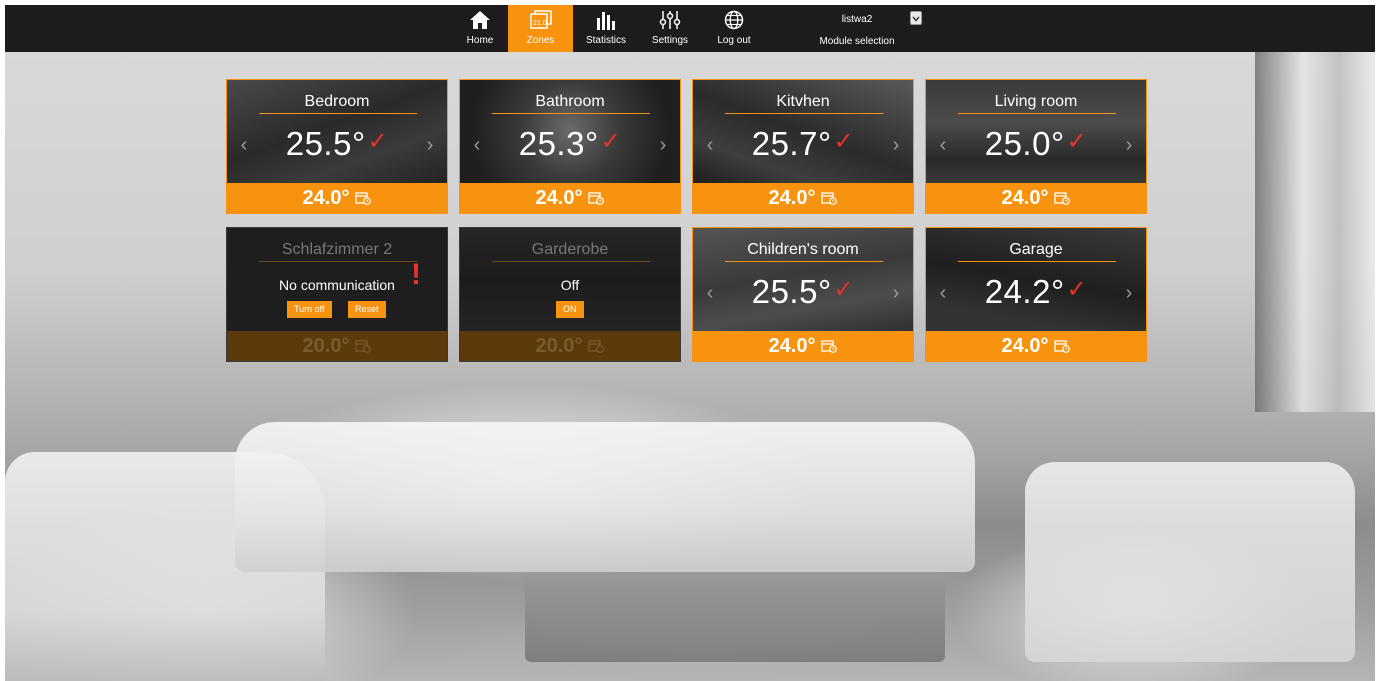 The height and width of the screenshot is (681, 1380). I want to click on background-sofa, so click(605, 497).